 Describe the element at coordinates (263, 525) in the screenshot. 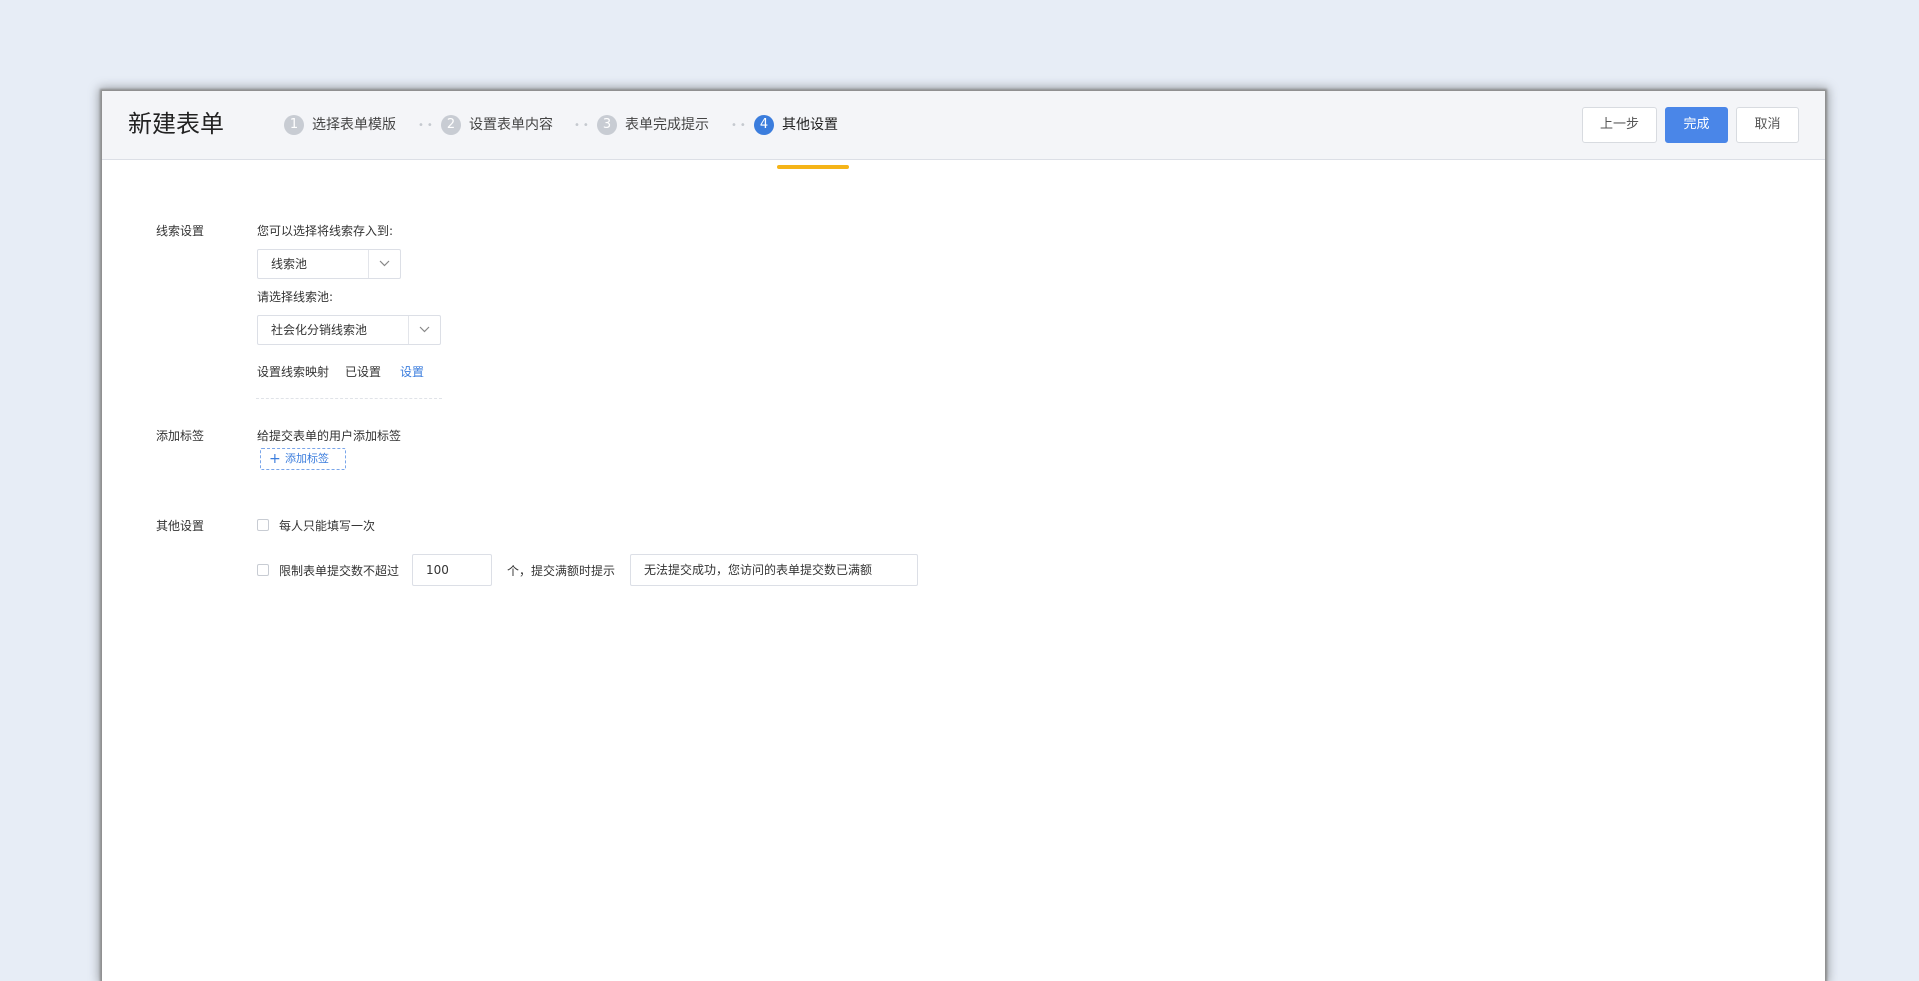

I see `once-per-person-checkbox` at that location.